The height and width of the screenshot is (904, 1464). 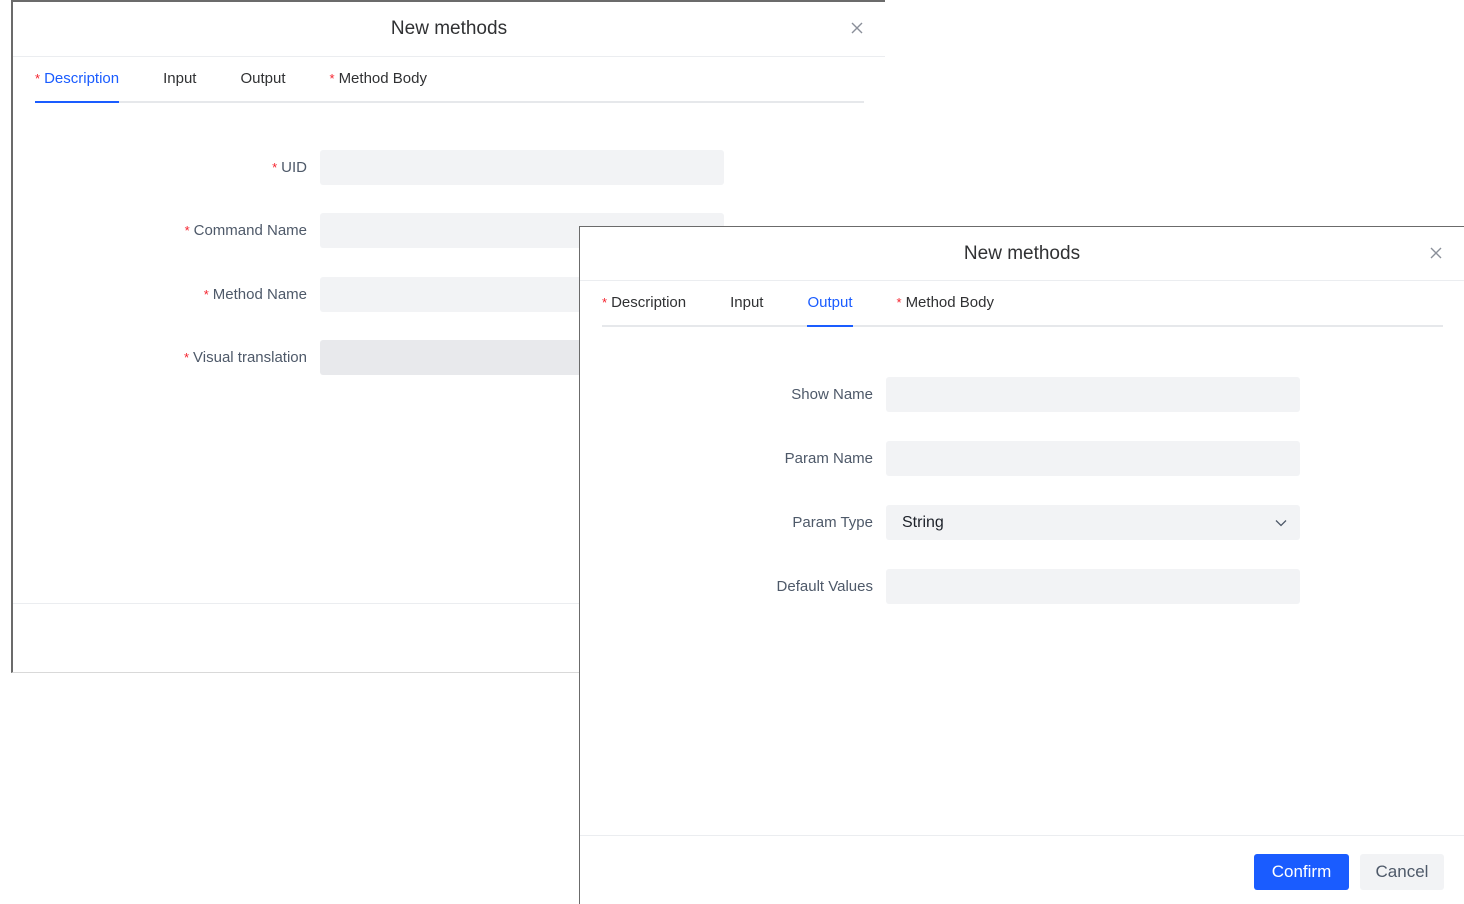 I want to click on chevron-down-icon, so click(x=1281, y=523).